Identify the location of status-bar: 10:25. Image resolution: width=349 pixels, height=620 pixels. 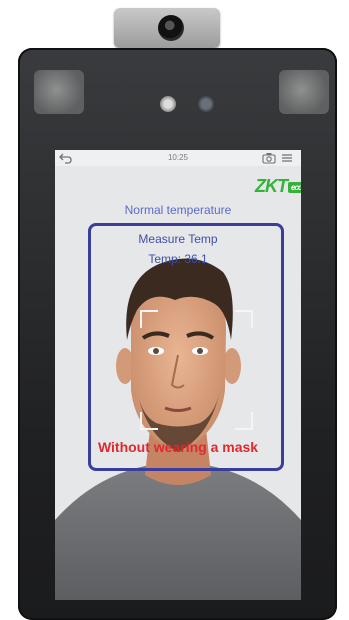
(178, 158).